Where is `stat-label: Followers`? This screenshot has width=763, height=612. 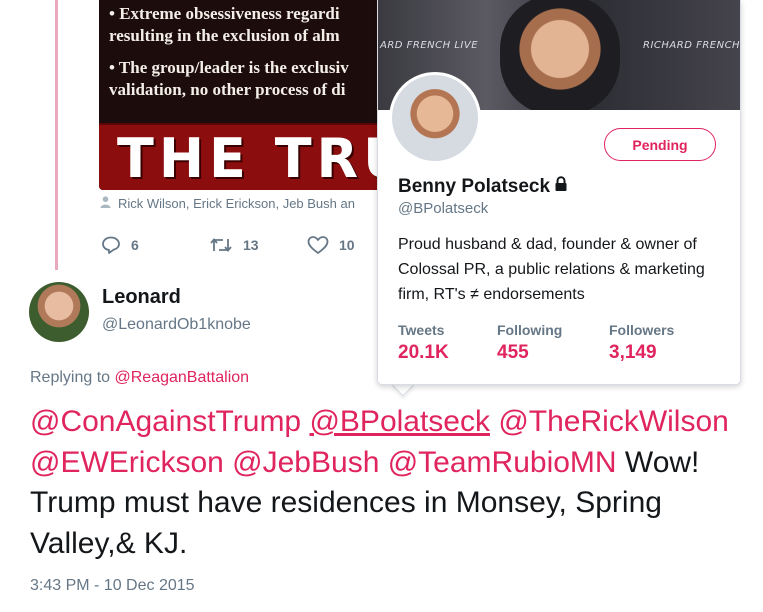 stat-label: Followers is located at coordinates (642, 330).